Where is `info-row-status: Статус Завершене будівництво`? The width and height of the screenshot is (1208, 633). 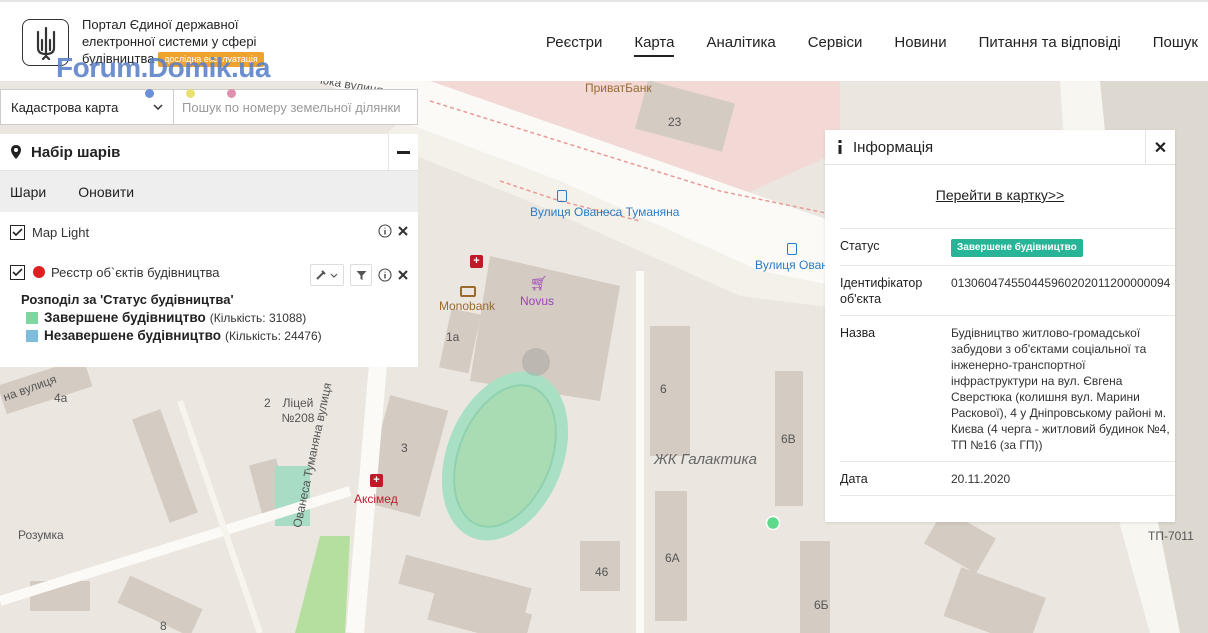 info-row-status: Статус Завершене будівництво is located at coordinates (1007, 246).